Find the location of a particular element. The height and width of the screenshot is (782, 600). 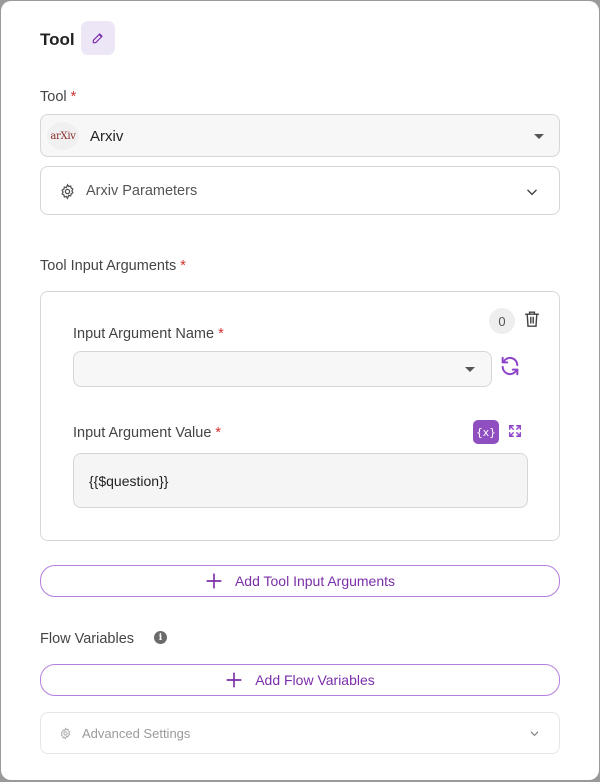

input-argument-name-label: Input Argument Name * is located at coordinates (148, 334).